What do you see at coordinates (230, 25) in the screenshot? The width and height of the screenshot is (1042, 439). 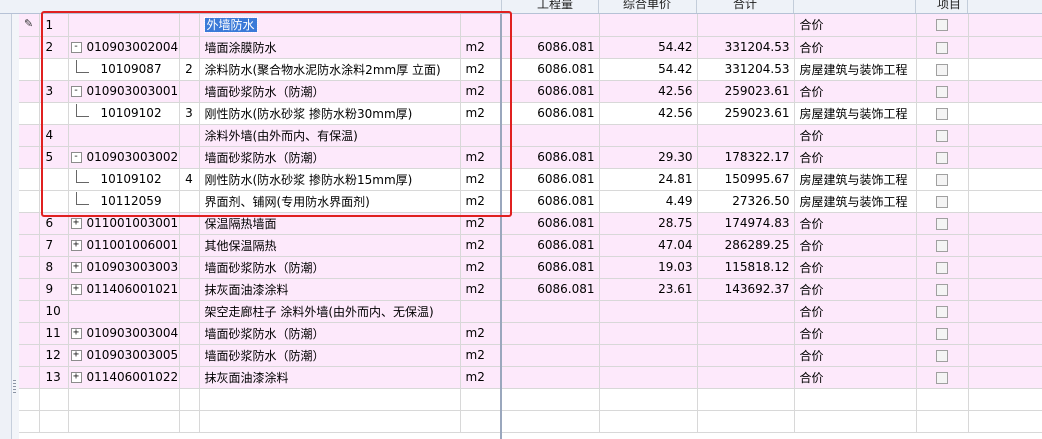 I see `selected-cell-text: 外墙防水` at bounding box center [230, 25].